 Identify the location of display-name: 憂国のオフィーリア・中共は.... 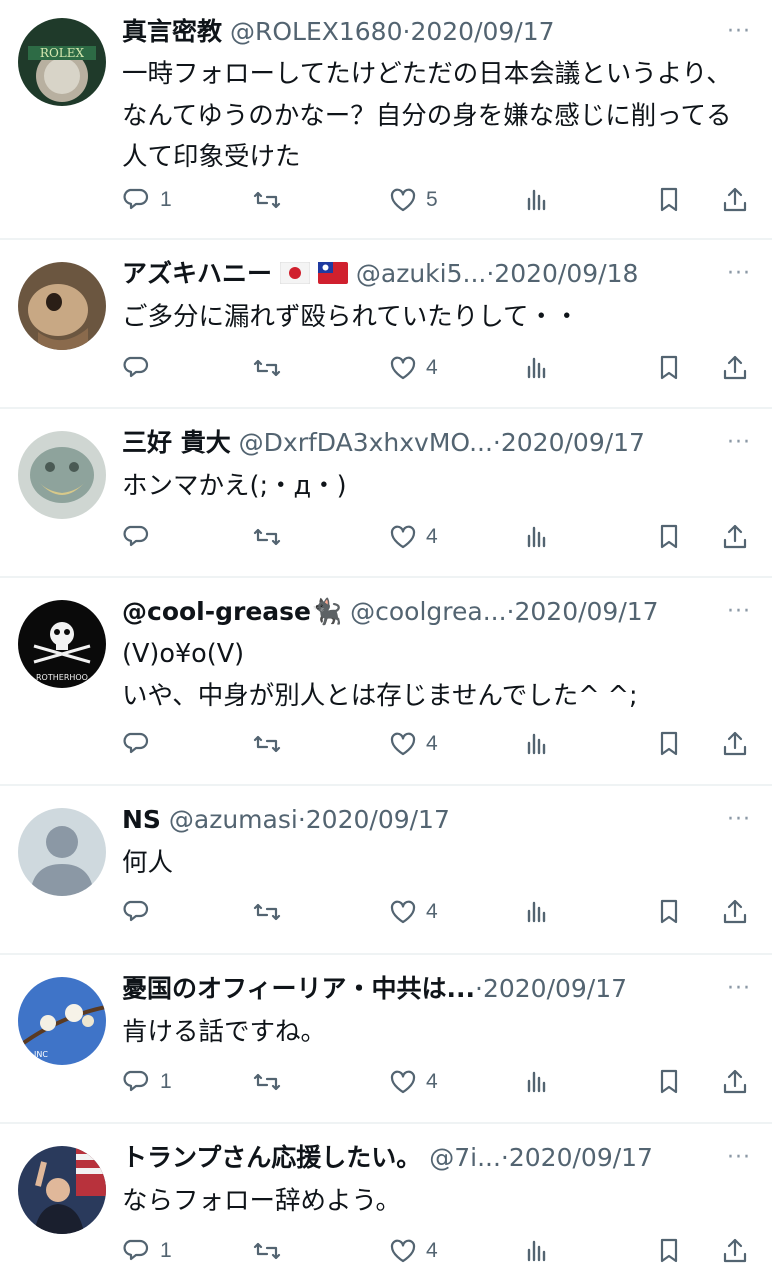
(298, 988).